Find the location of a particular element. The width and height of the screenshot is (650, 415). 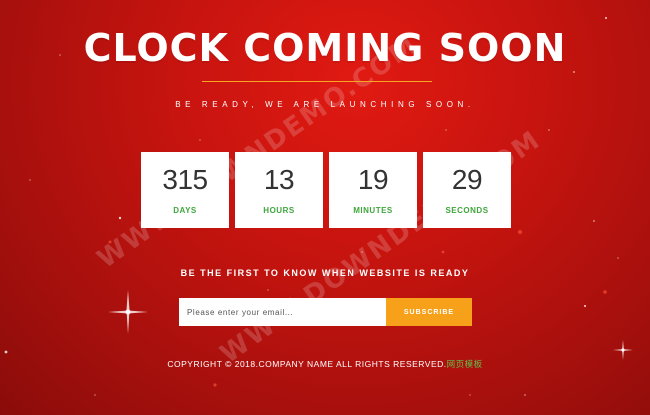

countdown-days: 315 DAYS is located at coordinates (185, 190).